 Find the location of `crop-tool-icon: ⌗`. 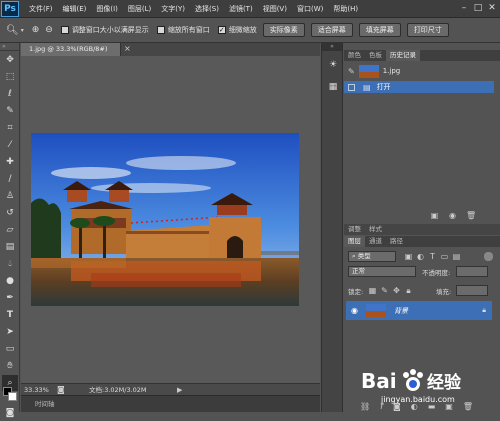

crop-tool-icon: ⌗ is located at coordinates (10, 128).